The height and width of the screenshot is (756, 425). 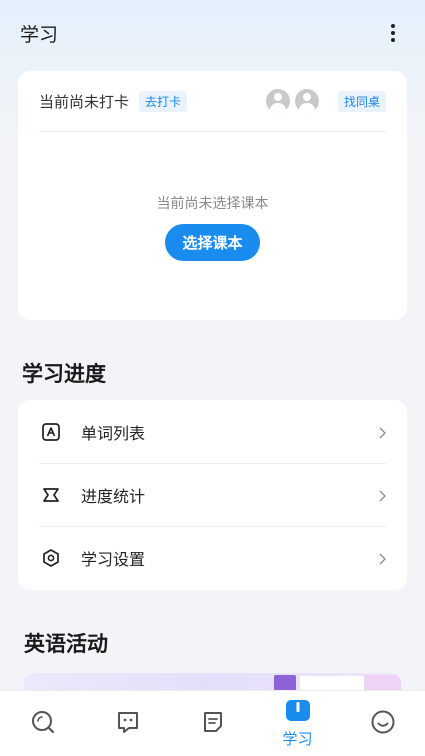 I want to click on page-title: 学习, so click(x=39, y=34).